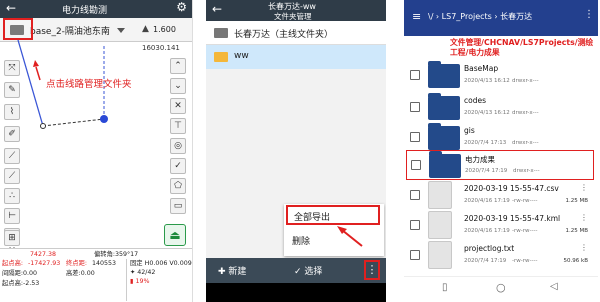 This screenshot has width=600, height=302. I want to click on list-item: BaseMap 2020/4/13 16:12 drwxr-x---, so click(500, 75).